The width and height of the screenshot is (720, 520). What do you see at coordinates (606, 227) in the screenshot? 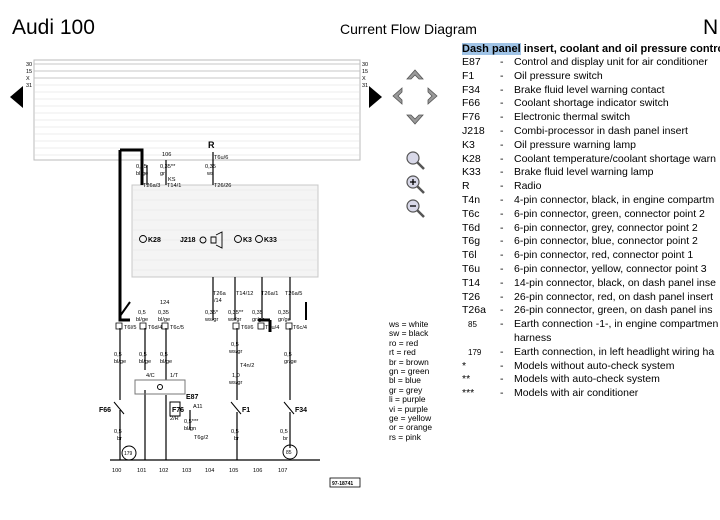
I see `legend-description: 6-pin connector, grey, connector point 2` at bounding box center [606, 227].